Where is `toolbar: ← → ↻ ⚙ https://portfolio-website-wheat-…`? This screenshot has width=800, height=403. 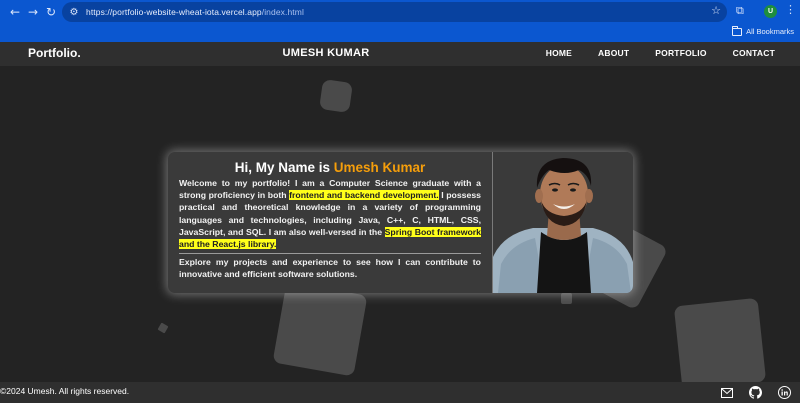
toolbar: ← → ↻ ⚙ https://portfolio-website-wheat-… is located at coordinates (400, 12).